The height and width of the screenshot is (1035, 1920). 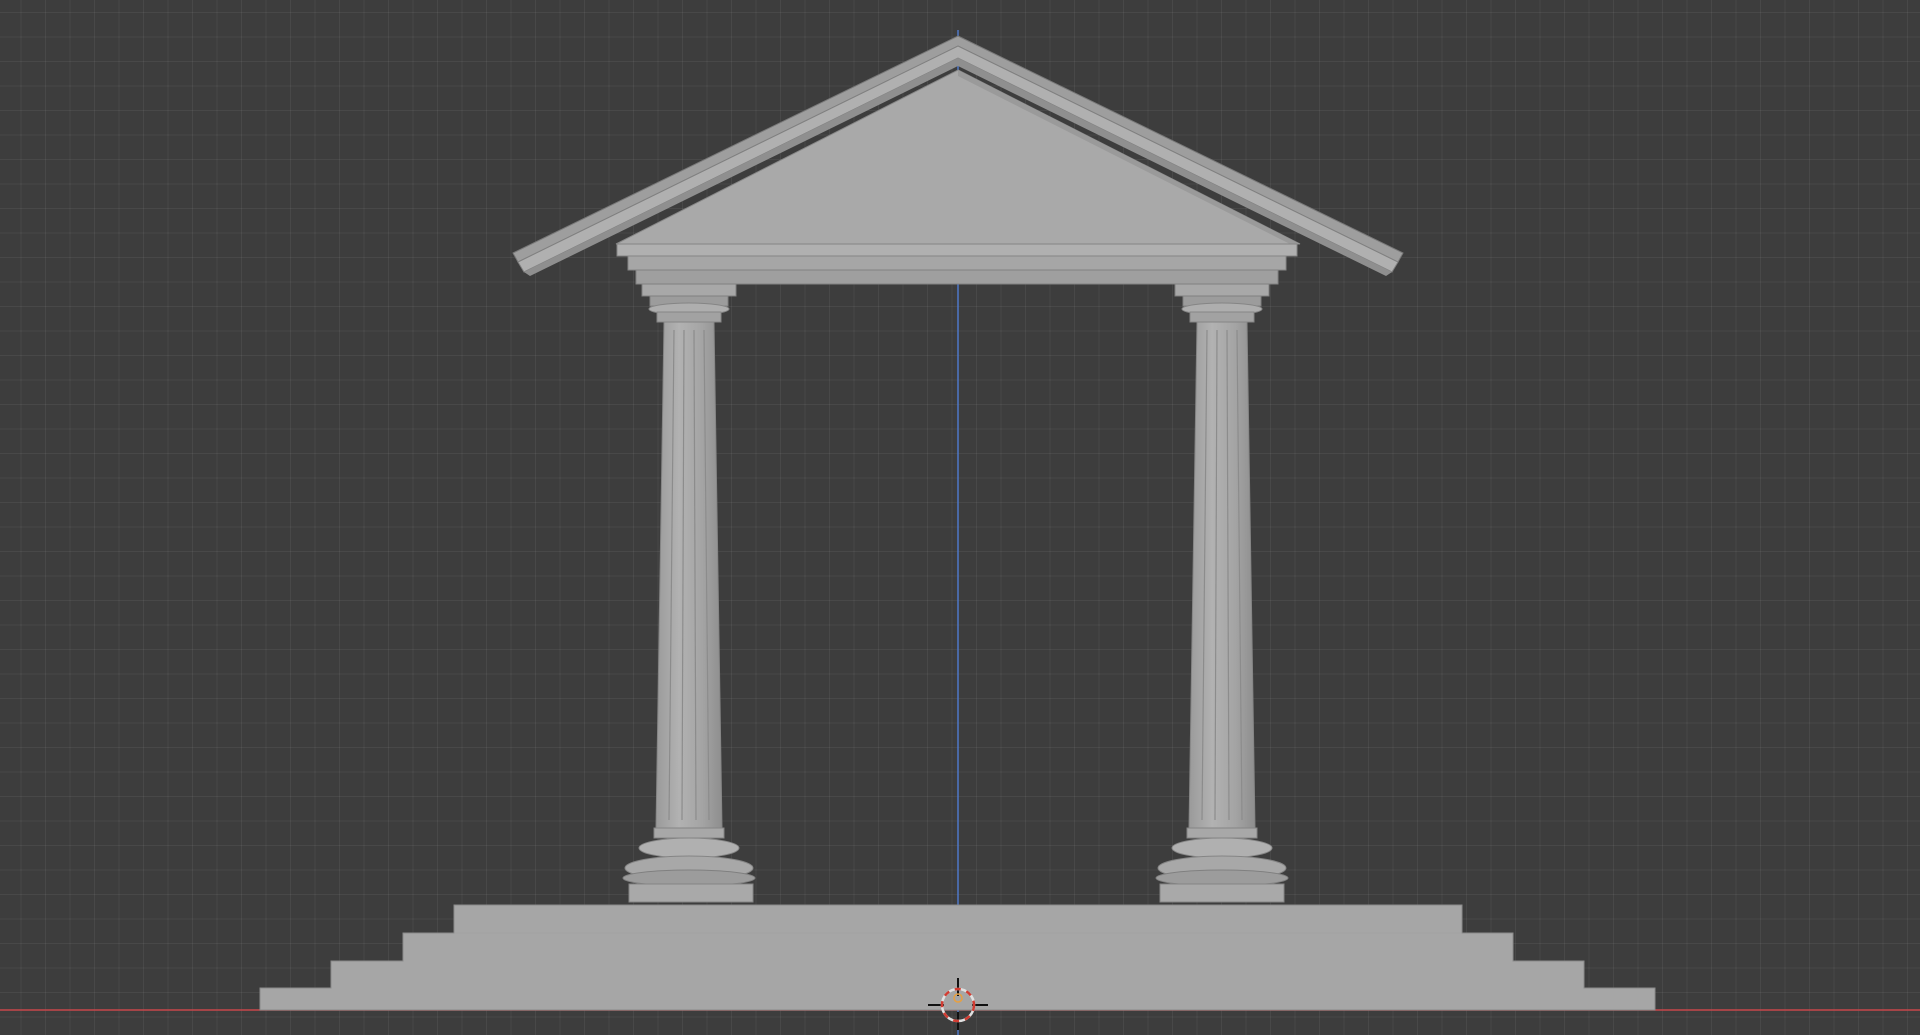 I want to click on architrave, so click(x=957, y=264).